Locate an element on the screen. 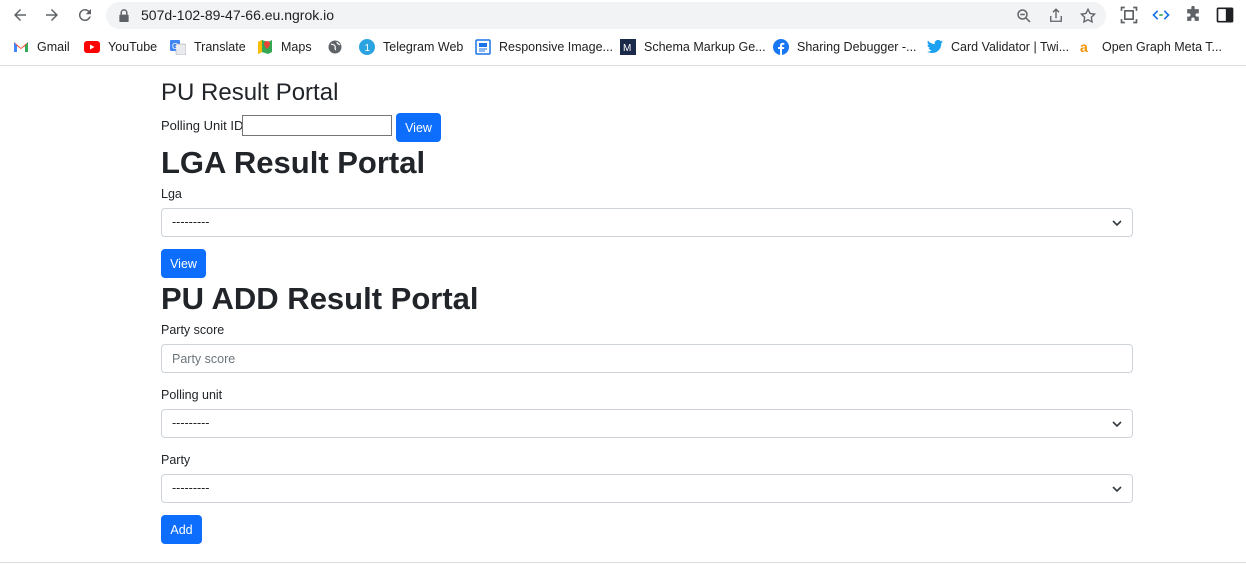  pu-portal-title: PU Result Portal is located at coordinates (250, 92).